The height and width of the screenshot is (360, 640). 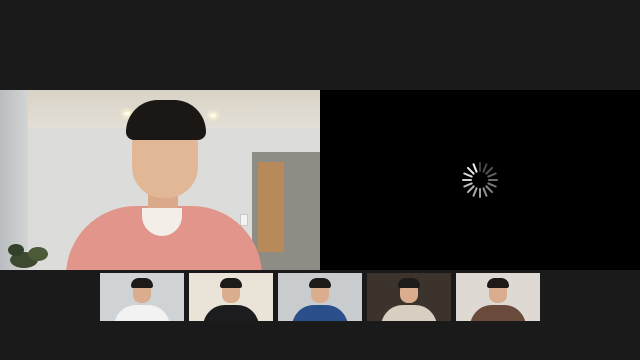 What do you see at coordinates (244, 220) in the screenshot?
I see `light-switch` at bounding box center [244, 220].